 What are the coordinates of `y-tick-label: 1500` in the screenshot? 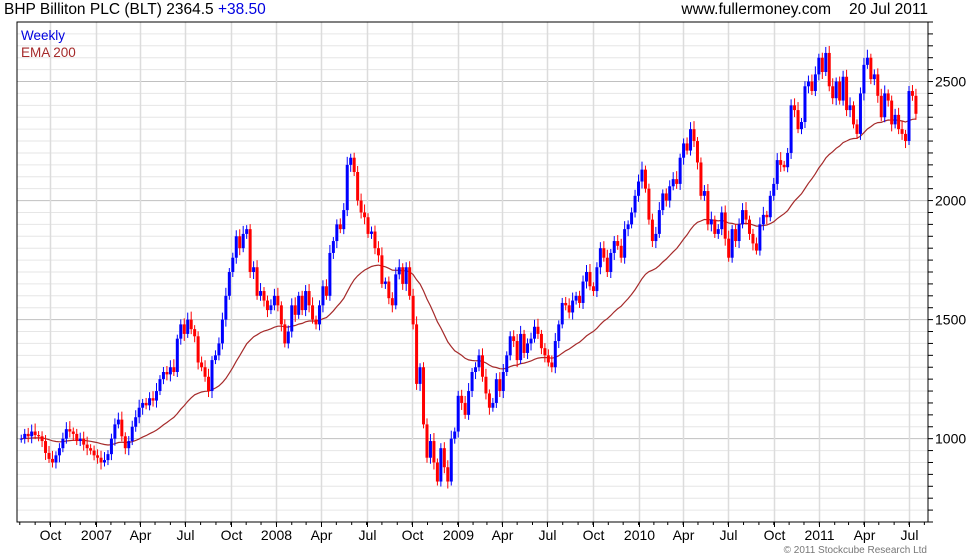 It's located at (950, 320).